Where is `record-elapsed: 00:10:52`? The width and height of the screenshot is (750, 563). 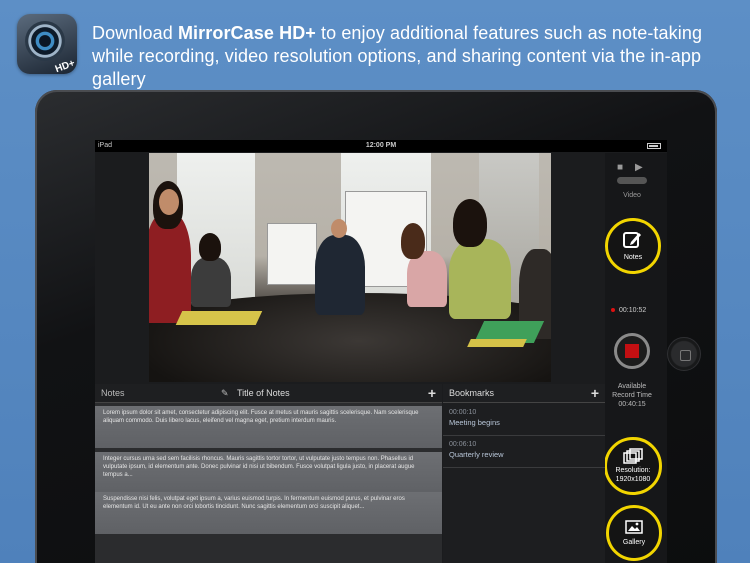
record-elapsed: 00:10:52 is located at coordinates (638, 310).